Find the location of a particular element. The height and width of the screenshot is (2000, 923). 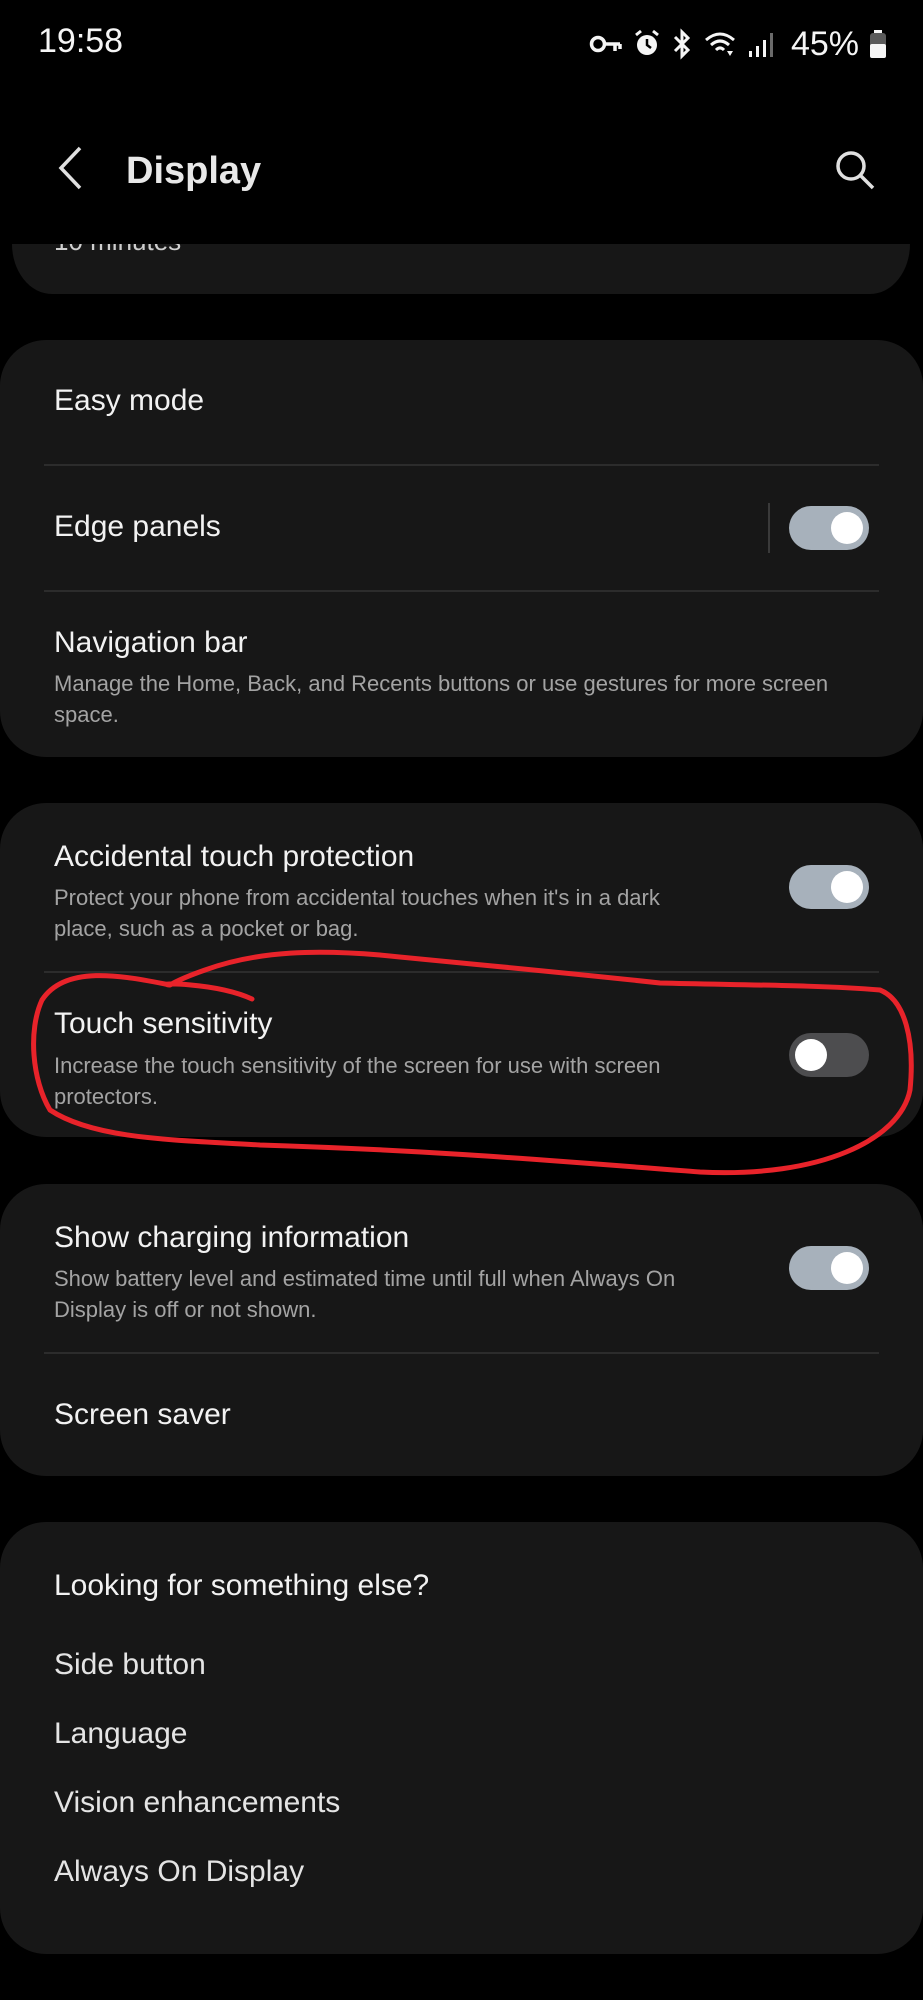

easy-mode-row: Easy mode is located at coordinates (461, 402).